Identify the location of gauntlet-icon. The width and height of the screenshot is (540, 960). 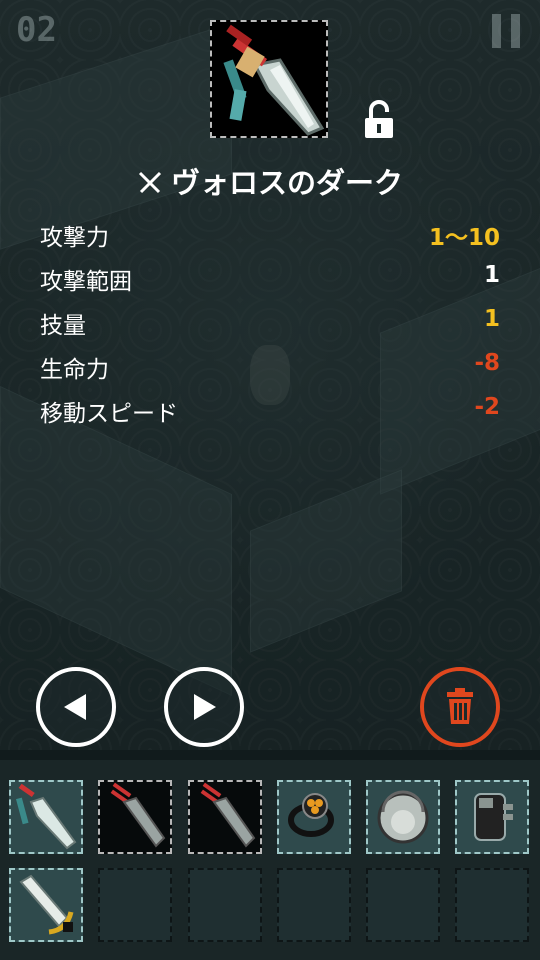
(493, 817).